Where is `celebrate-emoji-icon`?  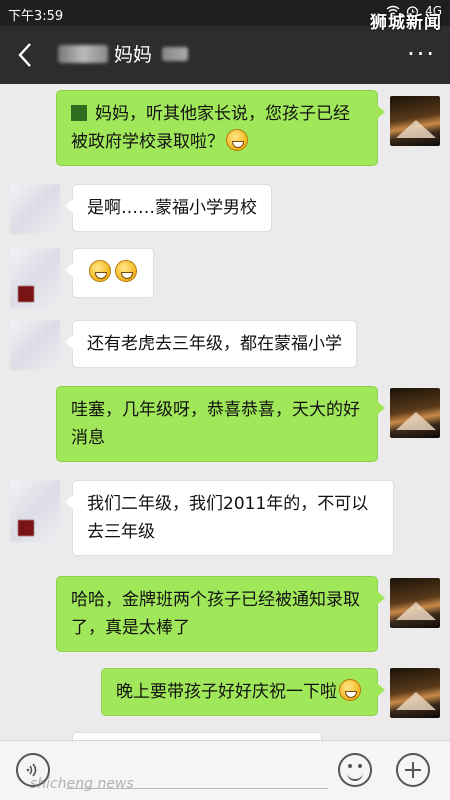 celebrate-emoji-icon is located at coordinates (350, 690).